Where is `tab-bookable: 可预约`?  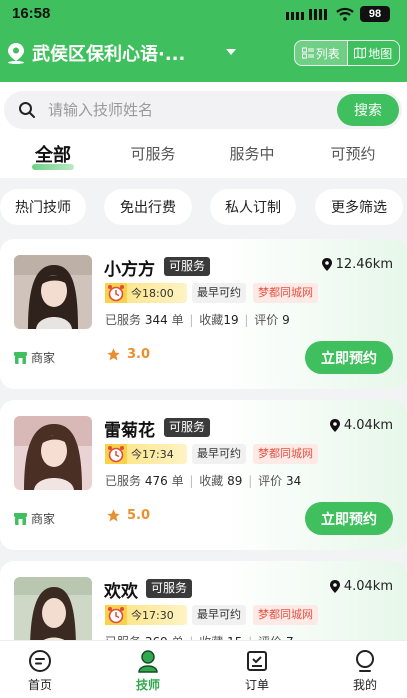 tab-bookable: 可预约 is located at coordinates (353, 153).